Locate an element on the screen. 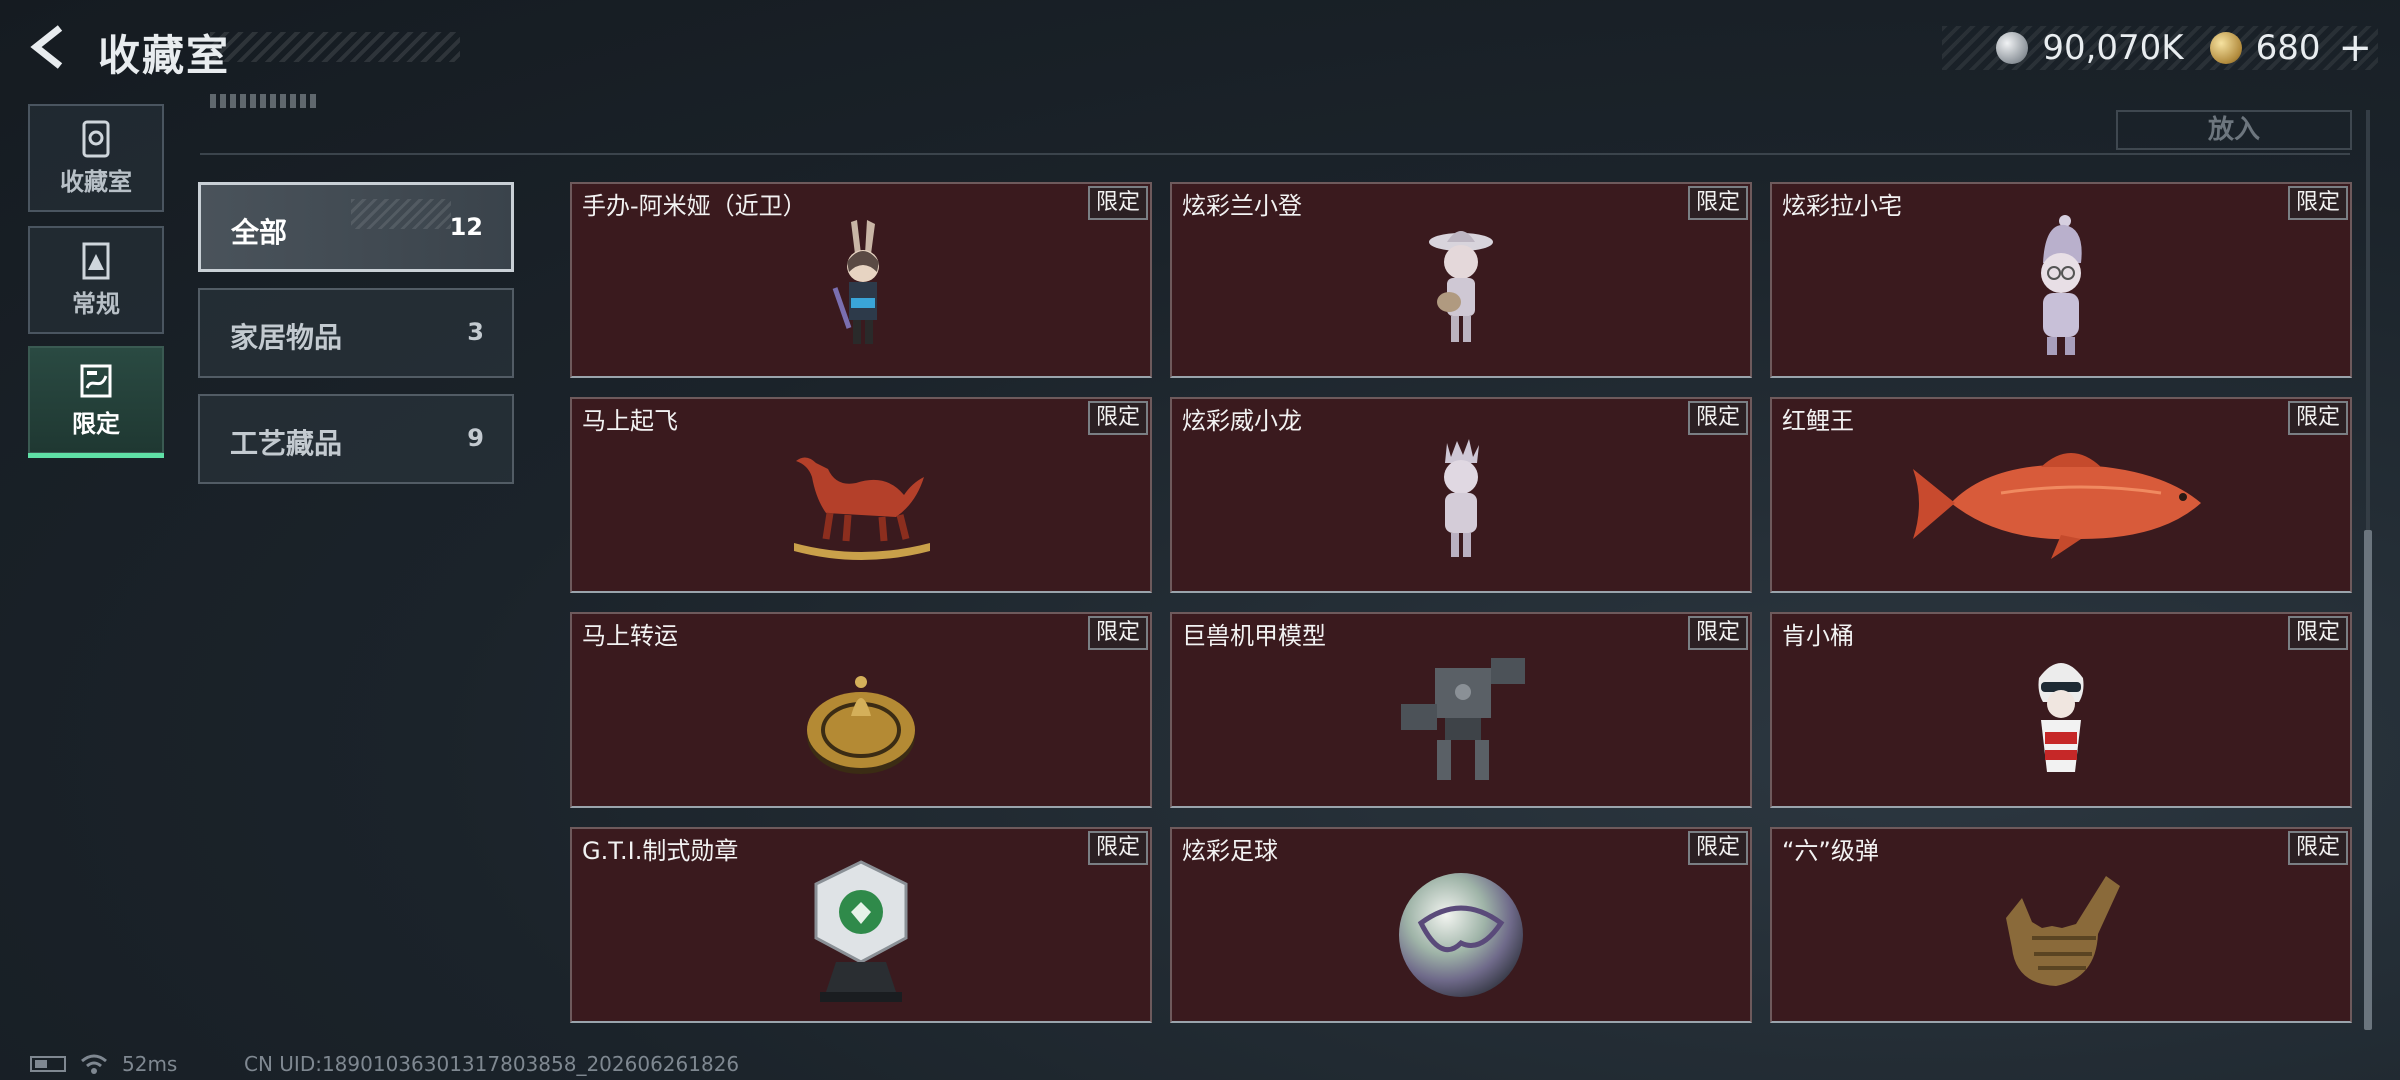  item-name: 巨兽机甲模型 is located at coordinates (1254, 636).